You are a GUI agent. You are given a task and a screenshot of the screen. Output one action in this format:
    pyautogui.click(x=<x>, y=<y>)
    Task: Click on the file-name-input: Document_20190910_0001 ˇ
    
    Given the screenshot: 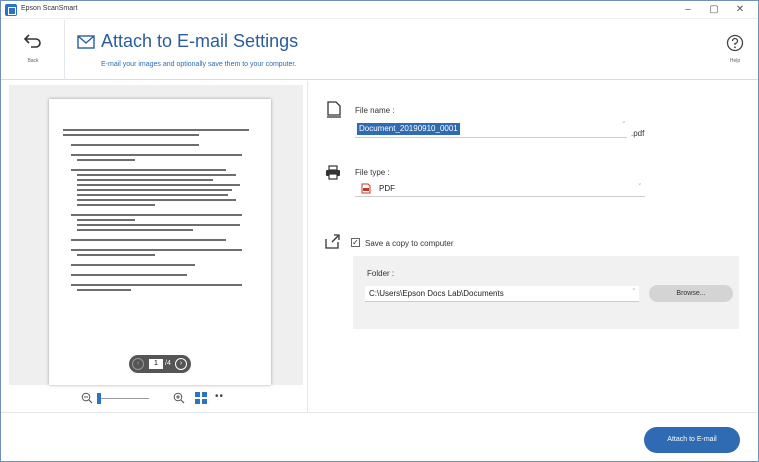 What is the action you would take?
    pyautogui.click(x=491, y=129)
    